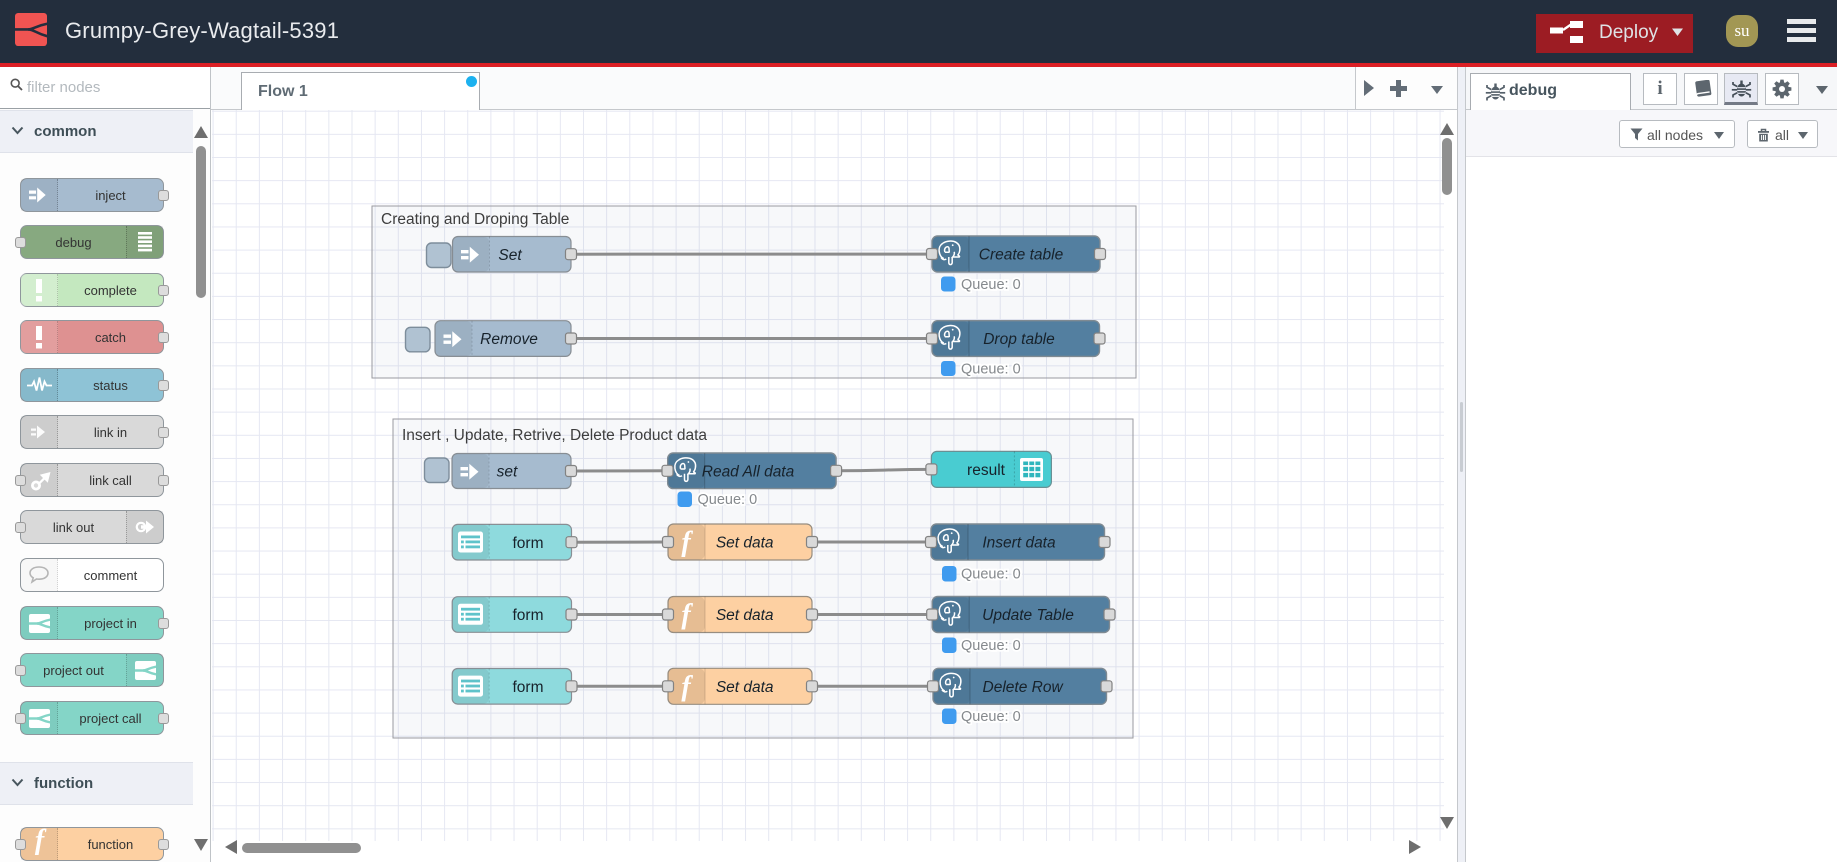  I want to click on svg-text: Creating and Droping Table, so click(475, 219).